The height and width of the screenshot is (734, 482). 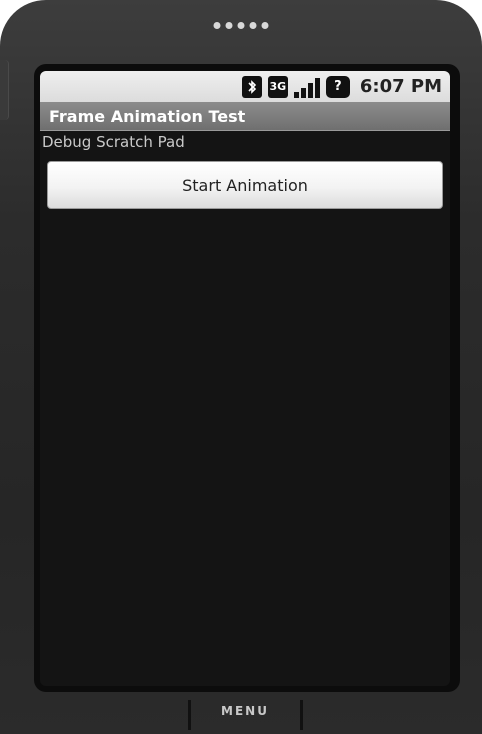 I want to click on status-clock: 6:07 PM, so click(x=400, y=86).